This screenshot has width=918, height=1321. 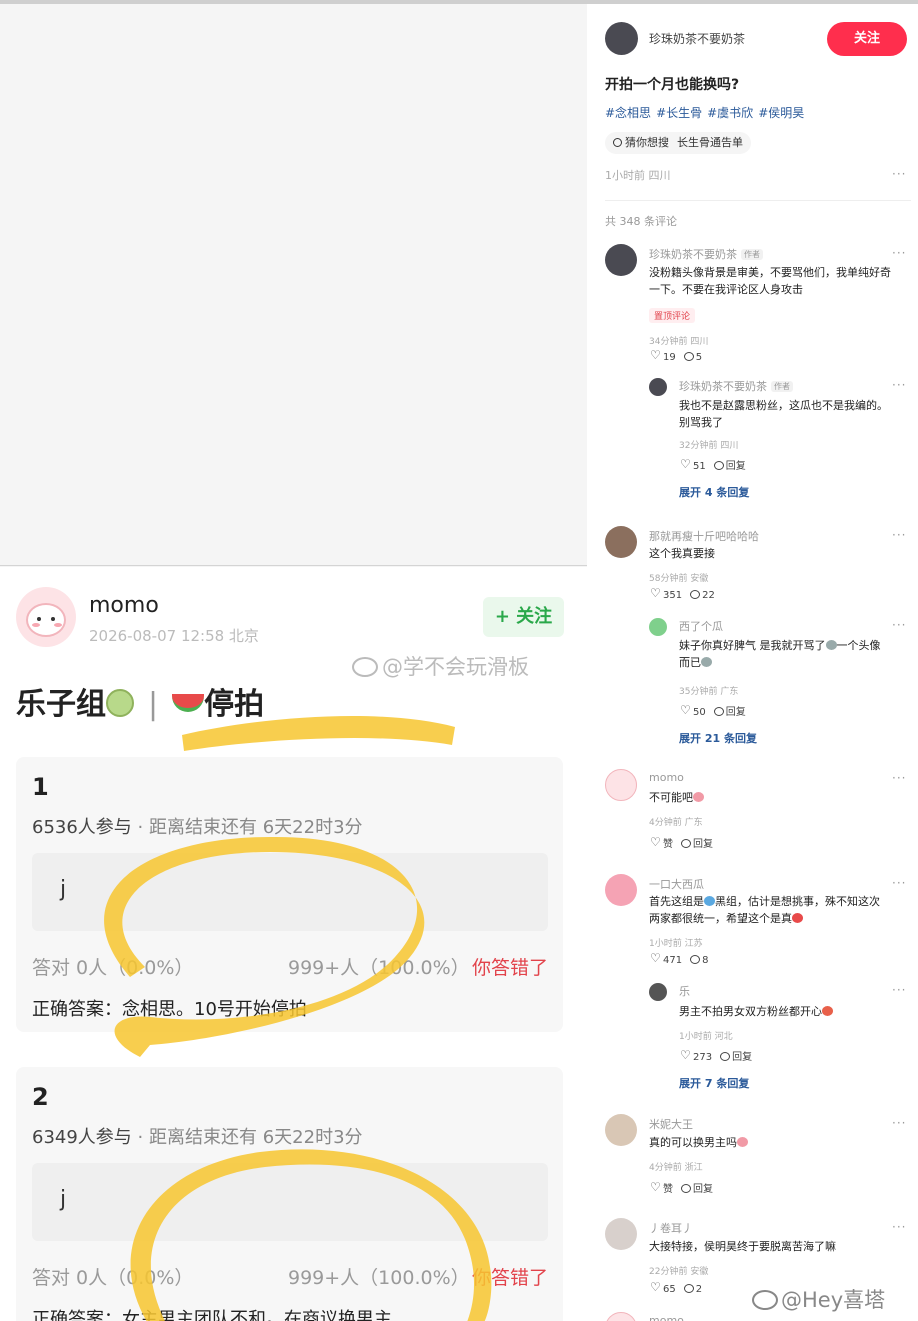 I want to click on comment-actions: 195, so click(x=676, y=355).